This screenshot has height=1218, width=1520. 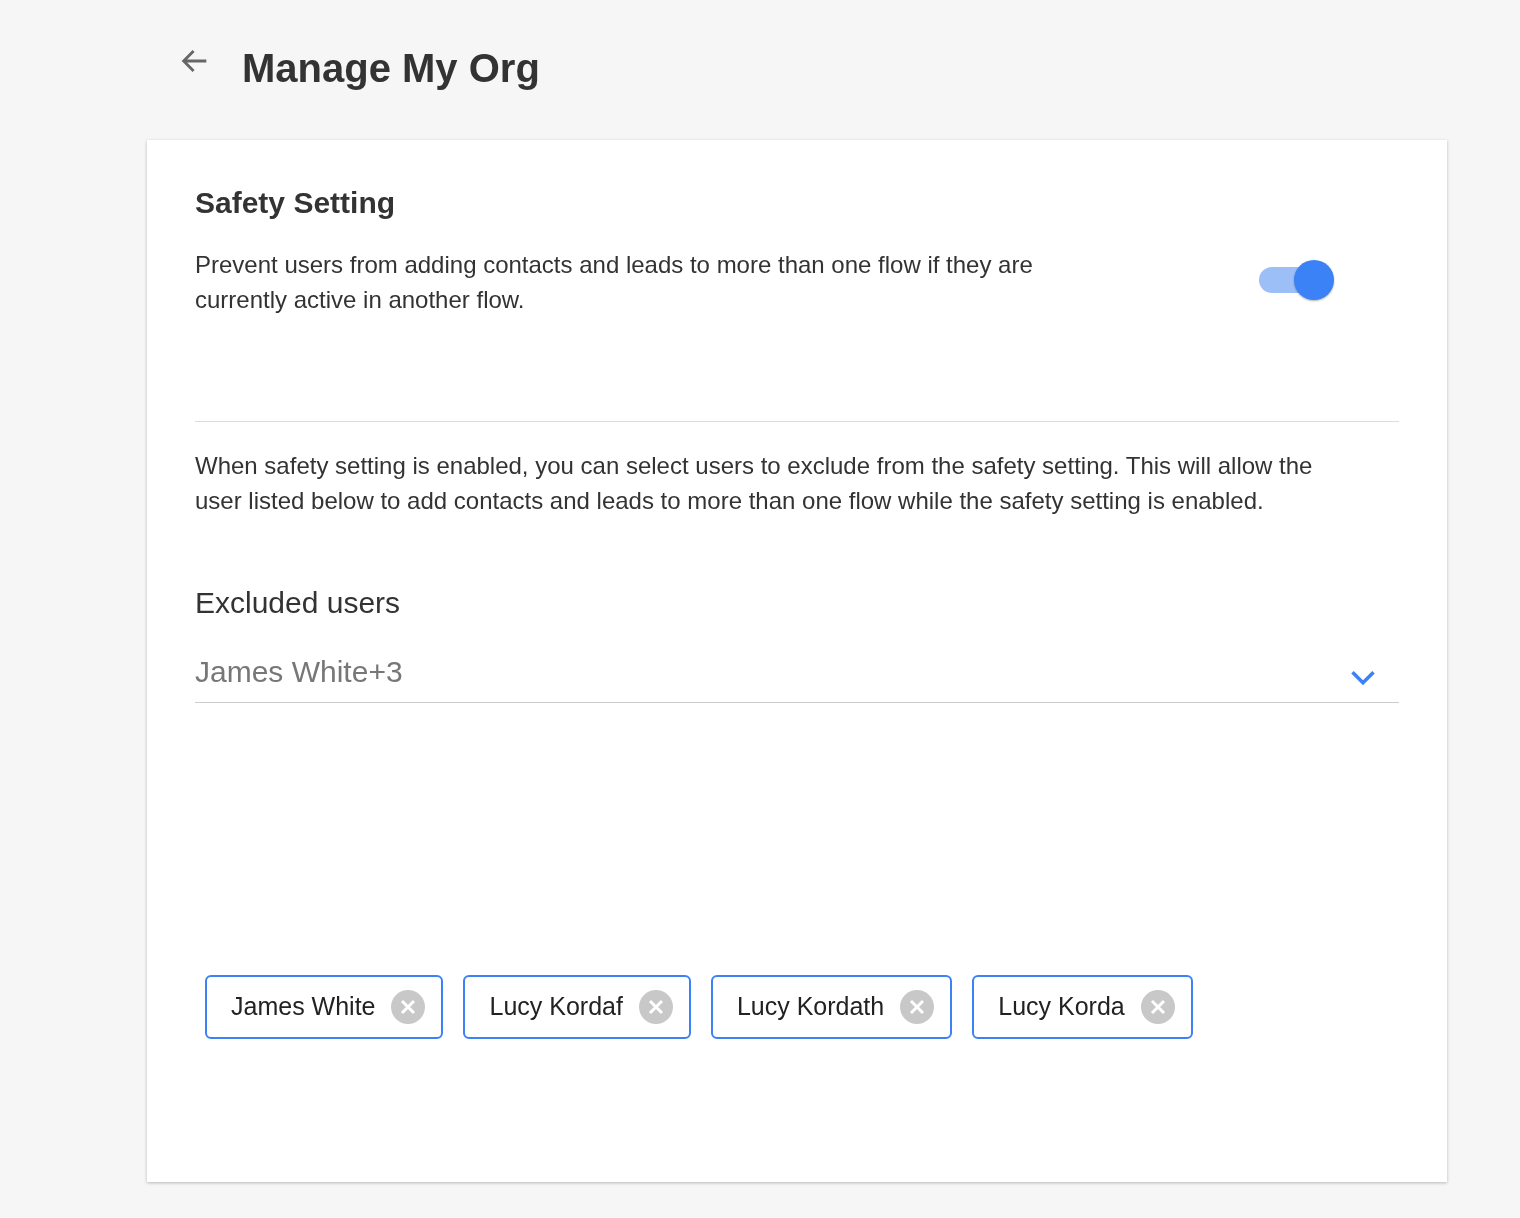 I want to click on chip-label: Lucy Kordaf, so click(x=556, y=1007).